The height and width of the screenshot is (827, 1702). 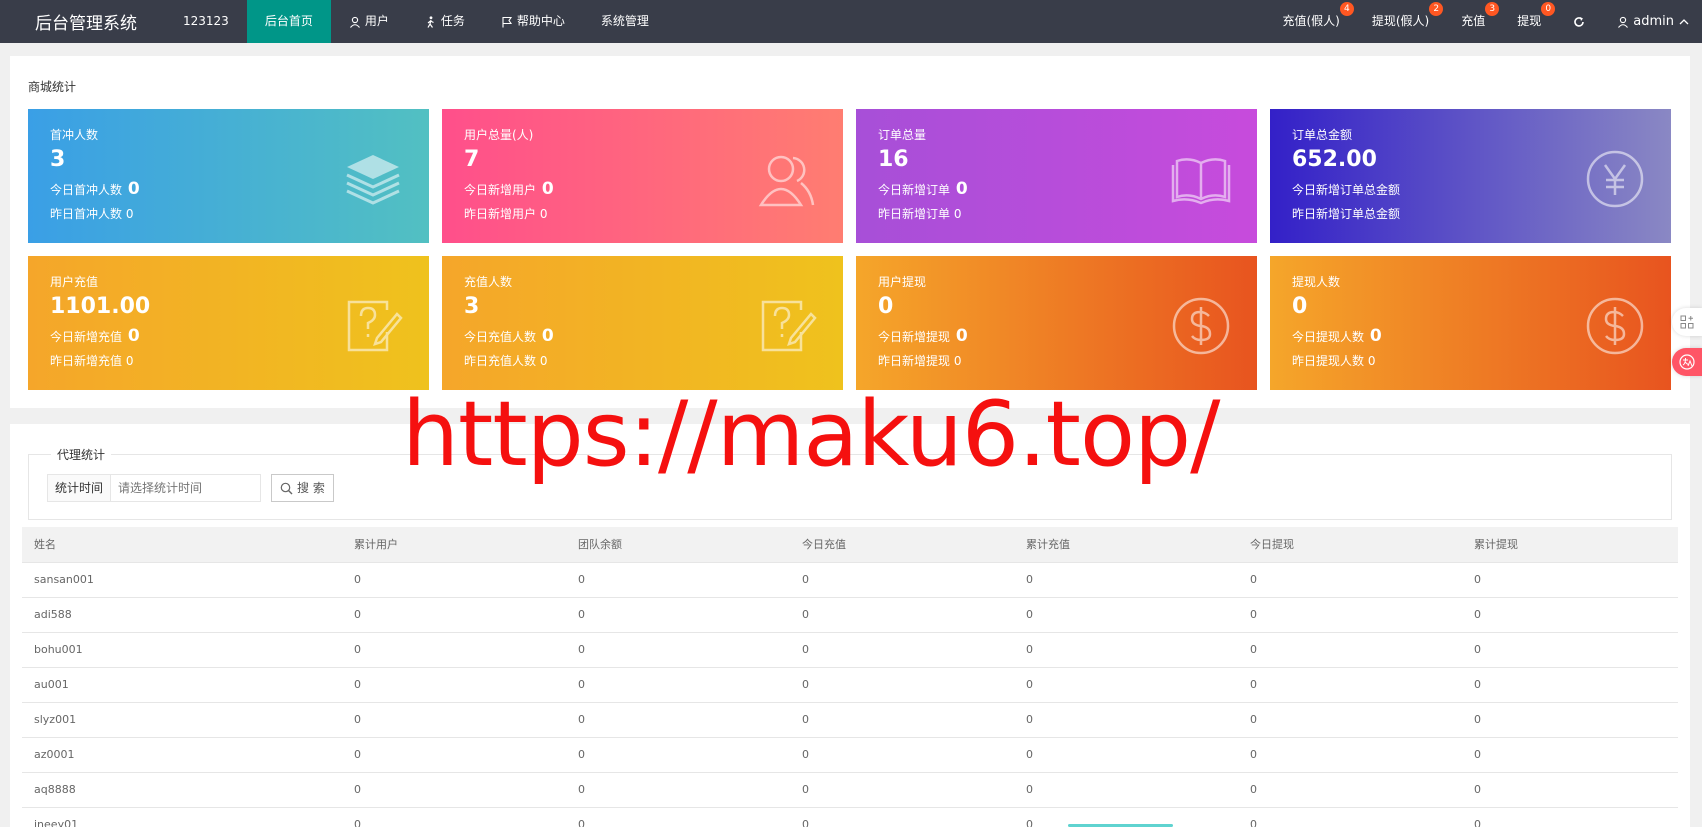 I want to click on fake-withdraw-link: 提现(假人) 2, so click(x=1400, y=21).